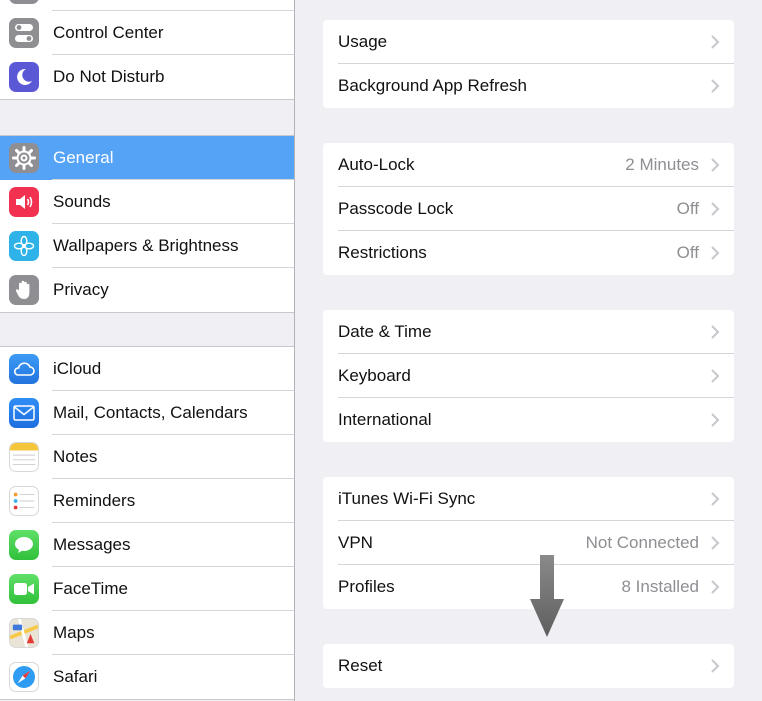 This screenshot has width=762, height=701. I want to click on settings-group-reset: Reset, so click(528, 666).